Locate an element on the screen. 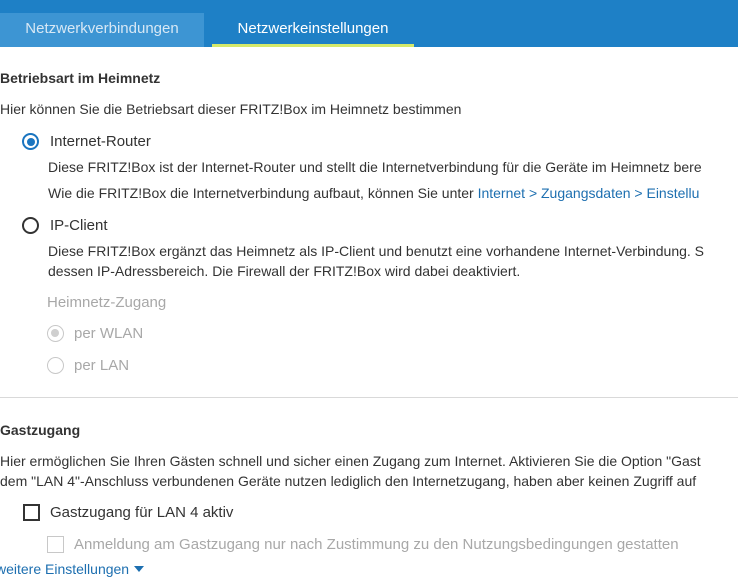 The height and width of the screenshot is (577, 738). gastzugang-lan4-checkbox is located at coordinates (31, 512).